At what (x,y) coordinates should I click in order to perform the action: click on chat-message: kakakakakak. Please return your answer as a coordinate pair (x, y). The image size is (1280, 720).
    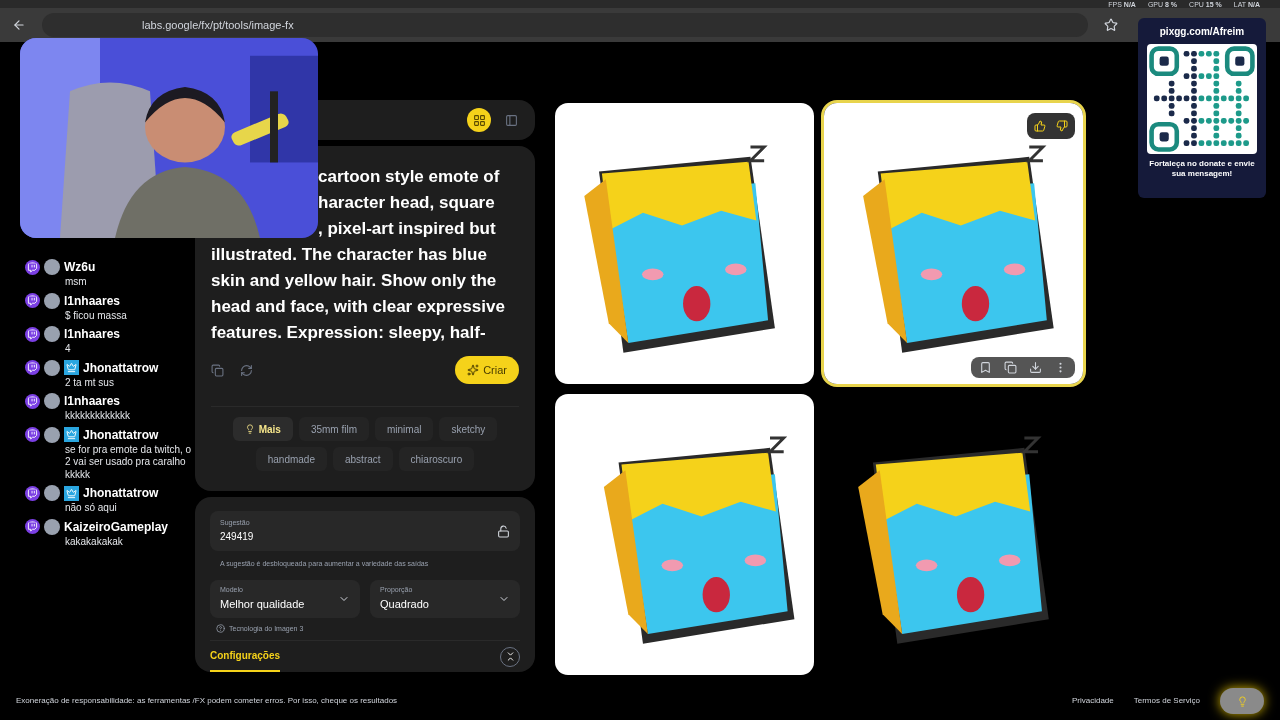
    Looking at the image, I should click on (94, 541).